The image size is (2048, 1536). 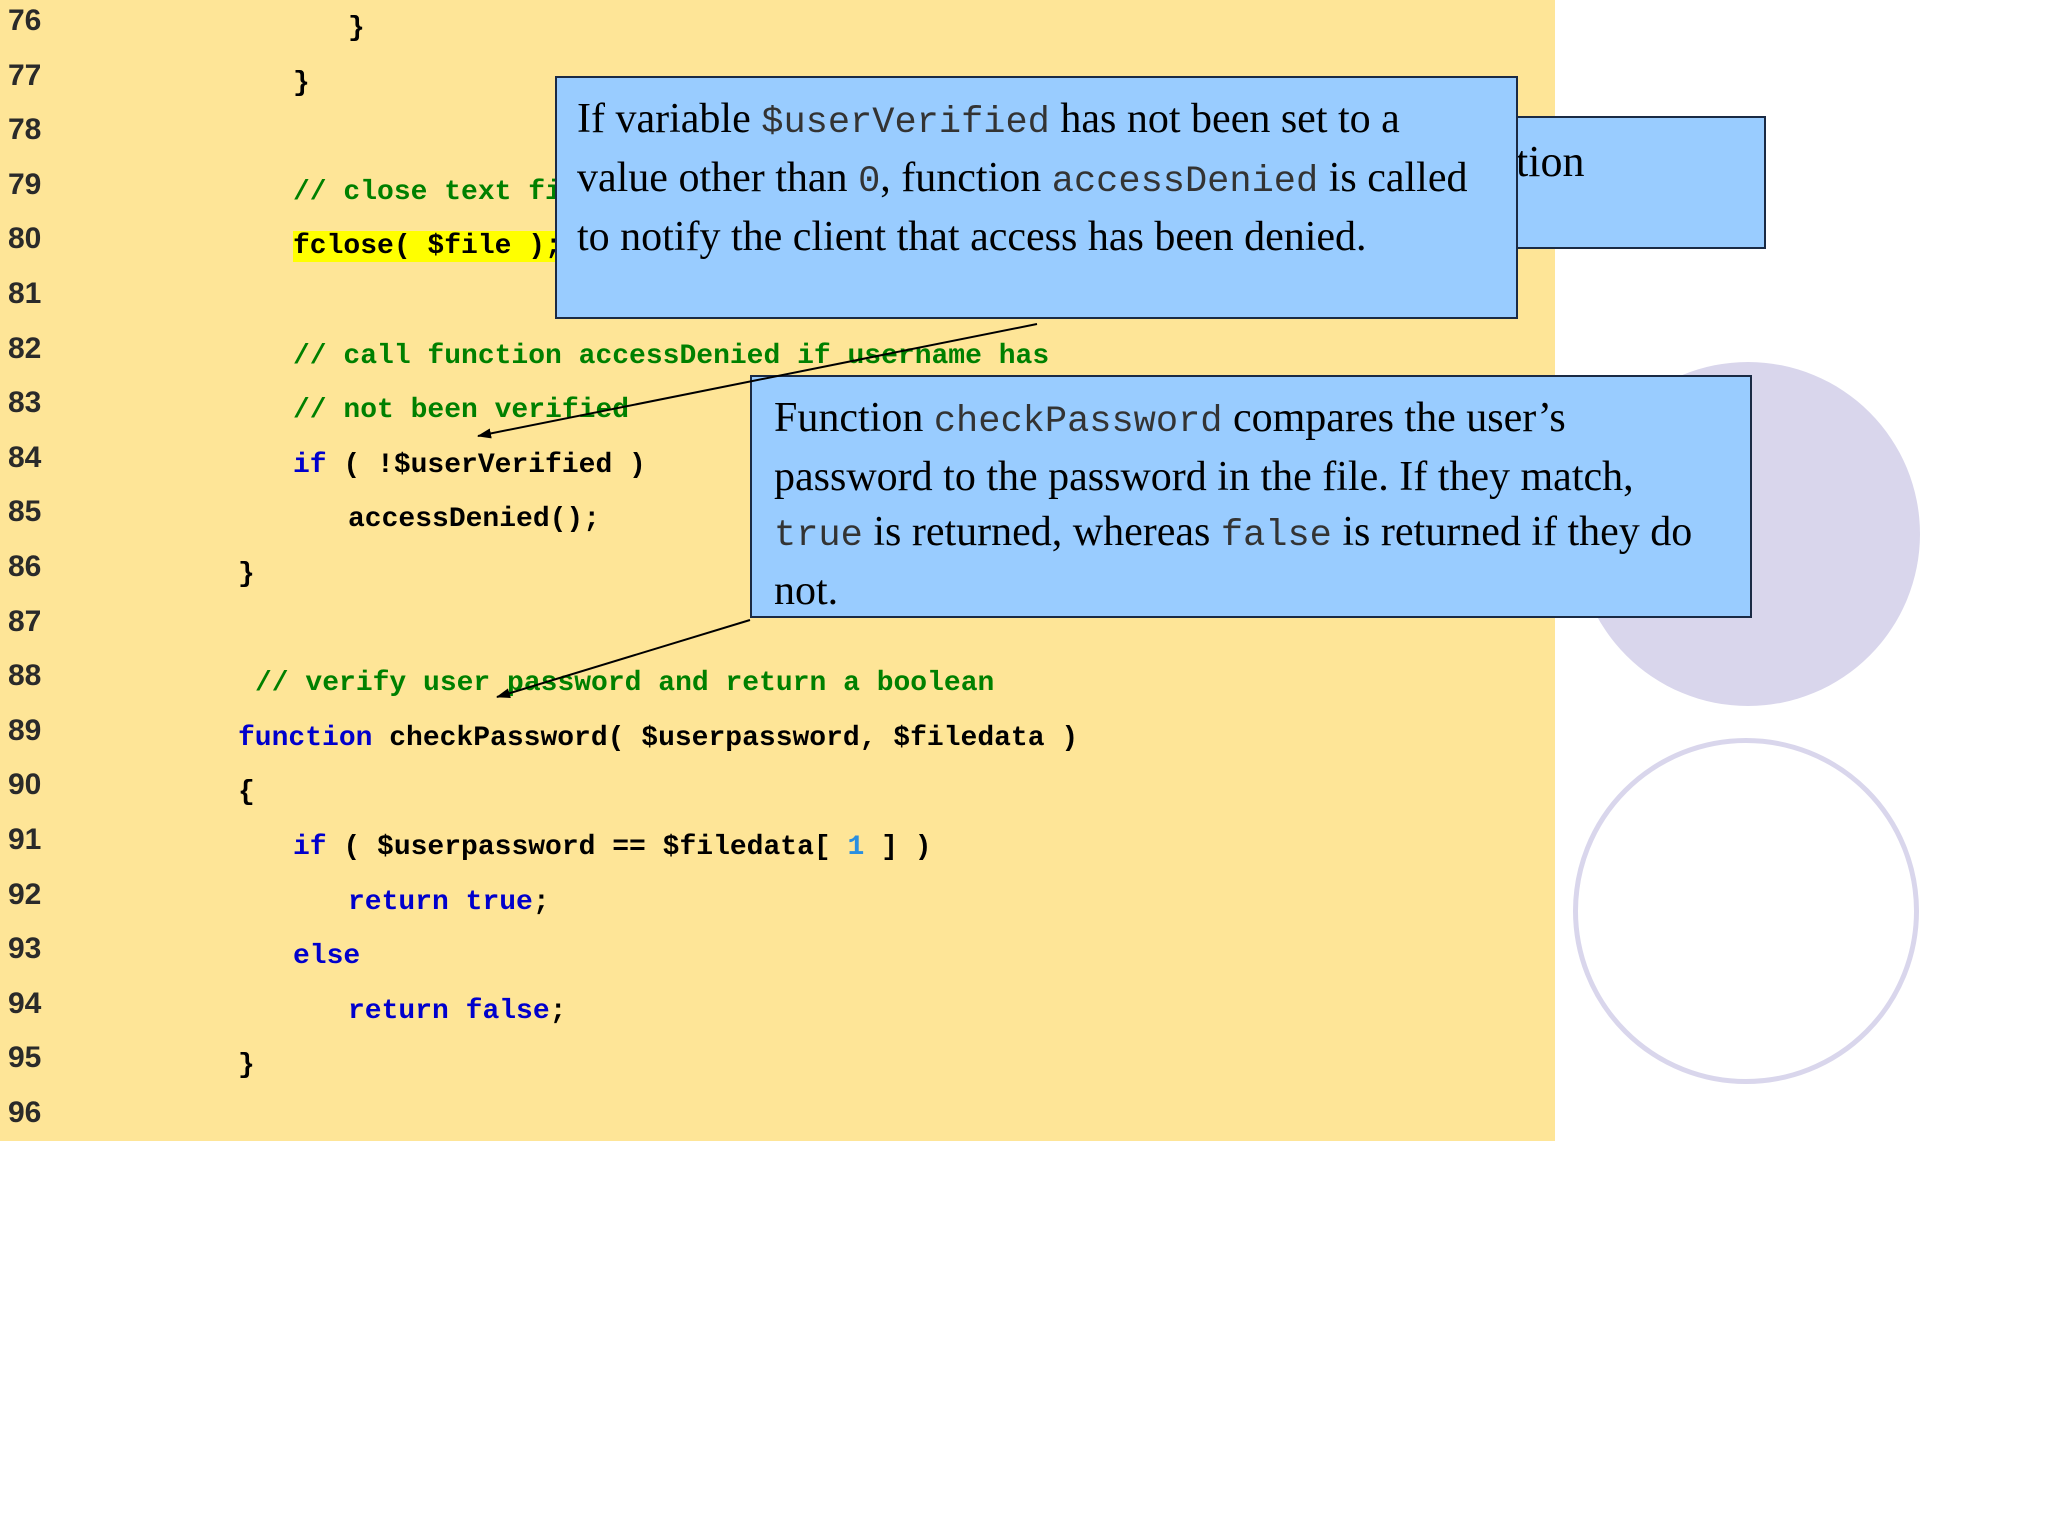 I want to click on code-text: return false;, so click(x=457, y=1012).